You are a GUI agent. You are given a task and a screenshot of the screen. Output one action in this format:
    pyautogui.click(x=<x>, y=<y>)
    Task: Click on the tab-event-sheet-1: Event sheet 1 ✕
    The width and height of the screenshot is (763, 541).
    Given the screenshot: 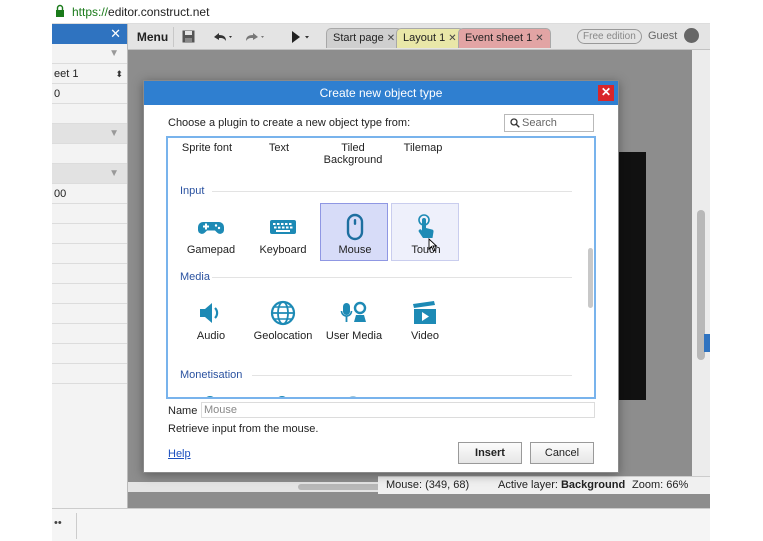 What is the action you would take?
    pyautogui.click(x=504, y=38)
    